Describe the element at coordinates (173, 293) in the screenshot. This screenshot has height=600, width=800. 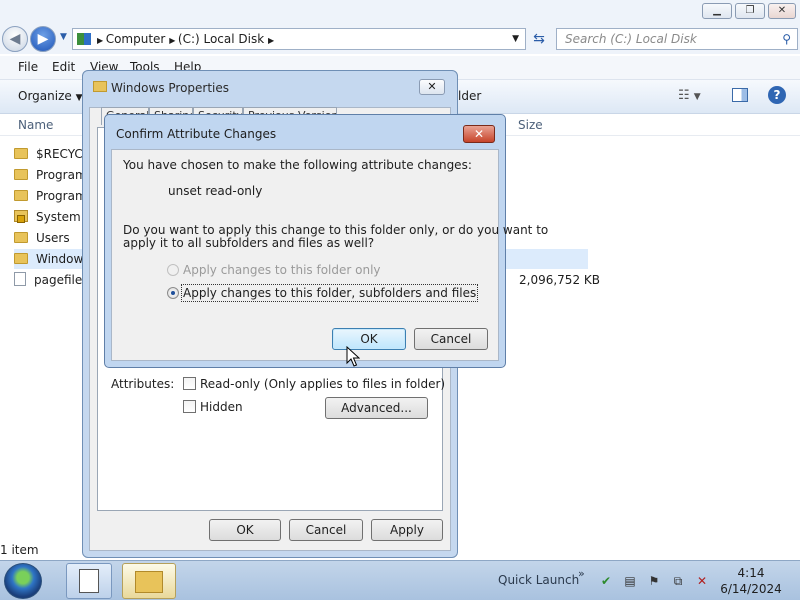
I see `radio-selected-icon` at that location.